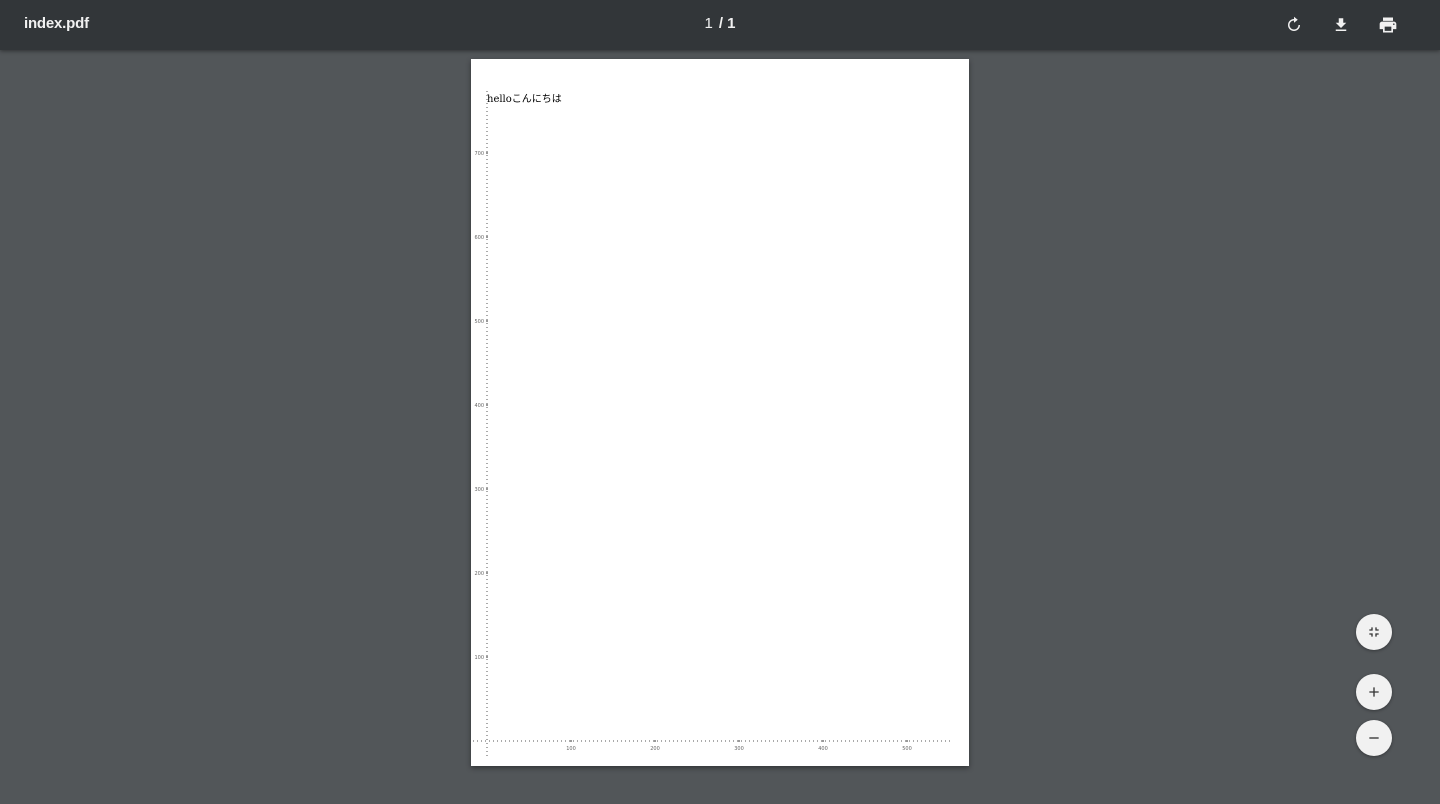  What do you see at coordinates (571, 749) in the screenshot?
I see `x-tick-label: 100` at bounding box center [571, 749].